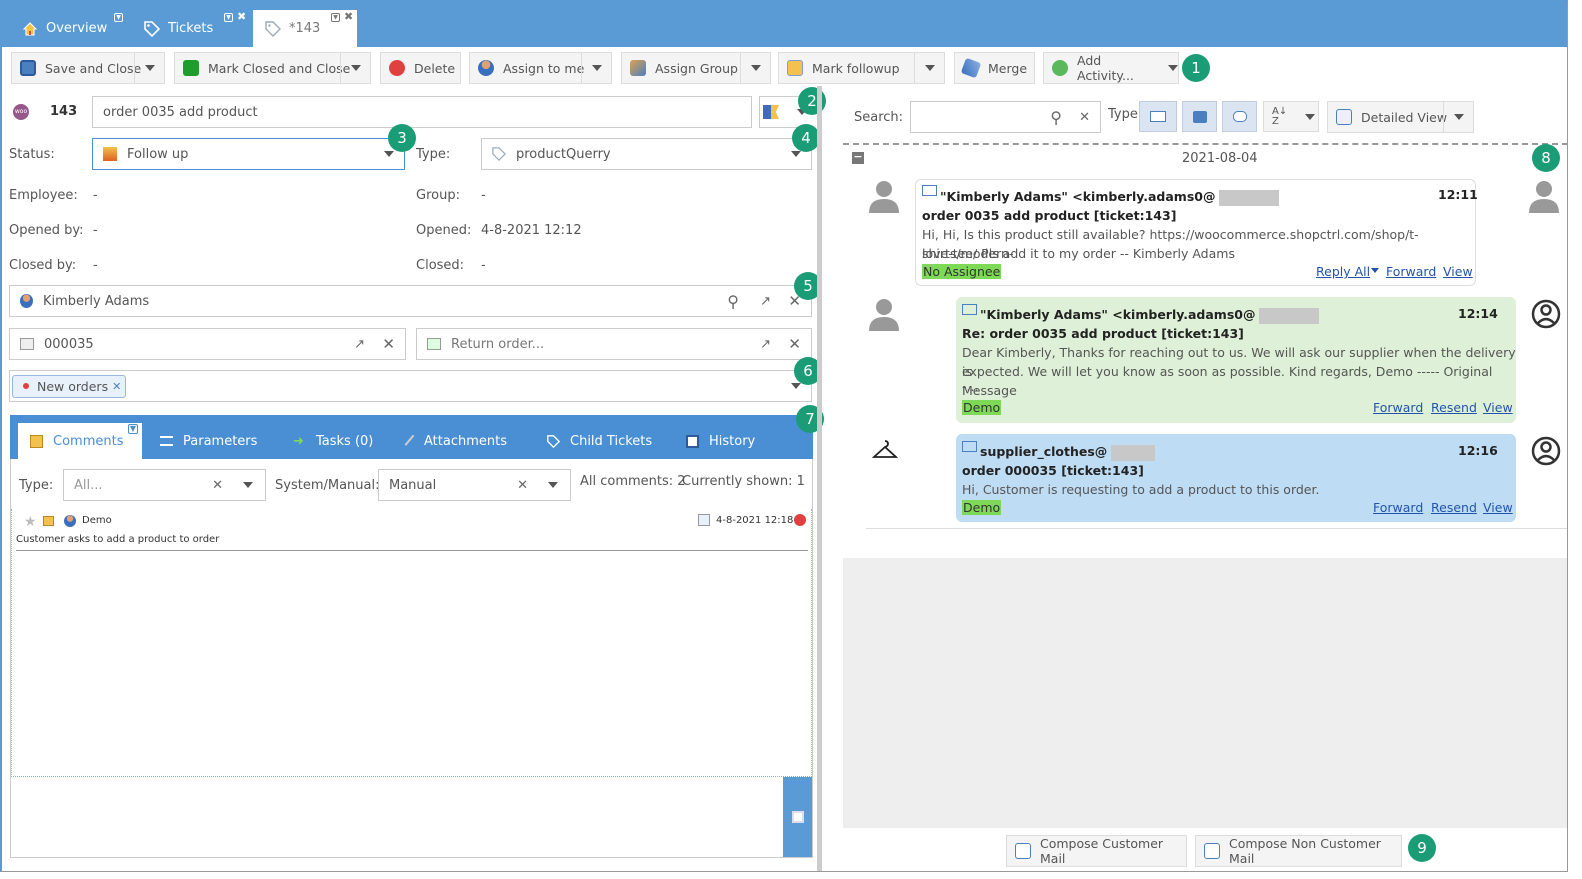 This screenshot has width=1582, height=879. What do you see at coordinates (438, 195) in the screenshot?
I see `group-label: Group:` at bounding box center [438, 195].